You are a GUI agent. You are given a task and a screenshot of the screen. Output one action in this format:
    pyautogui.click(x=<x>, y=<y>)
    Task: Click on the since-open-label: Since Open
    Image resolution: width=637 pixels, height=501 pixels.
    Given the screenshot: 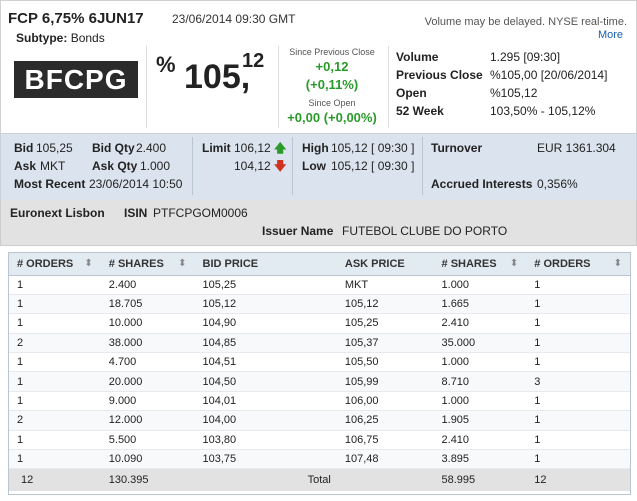 What is the action you would take?
    pyautogui.click(x=332, y=103)
    